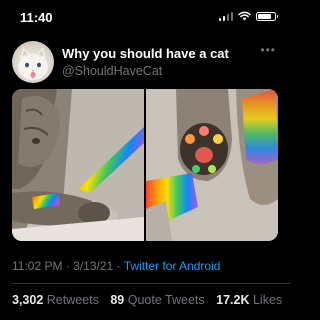 This screenshot has width=320, height=320. I want to click on retweets-label: Retweets, so click(72, 300).